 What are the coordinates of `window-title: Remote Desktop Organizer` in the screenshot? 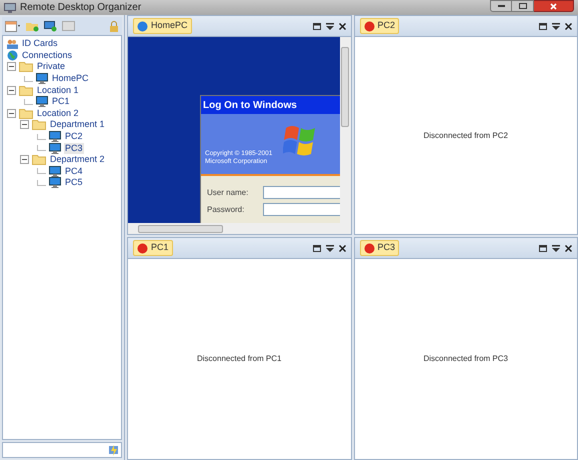 It's located at (81, 8).